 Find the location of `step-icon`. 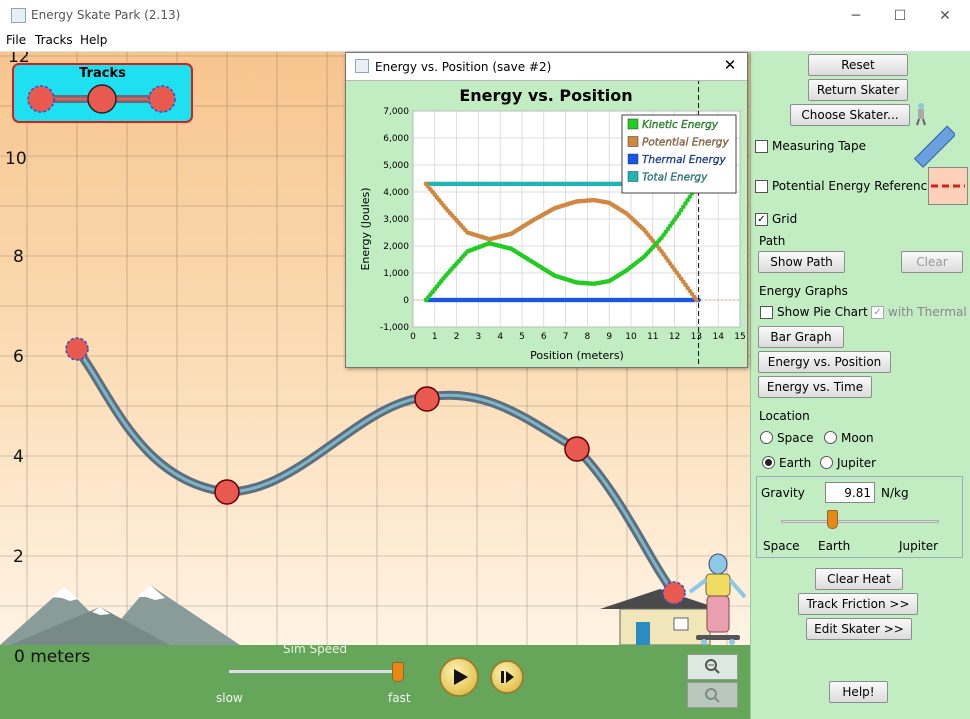

step-icon is located at coordinates (507, 677).